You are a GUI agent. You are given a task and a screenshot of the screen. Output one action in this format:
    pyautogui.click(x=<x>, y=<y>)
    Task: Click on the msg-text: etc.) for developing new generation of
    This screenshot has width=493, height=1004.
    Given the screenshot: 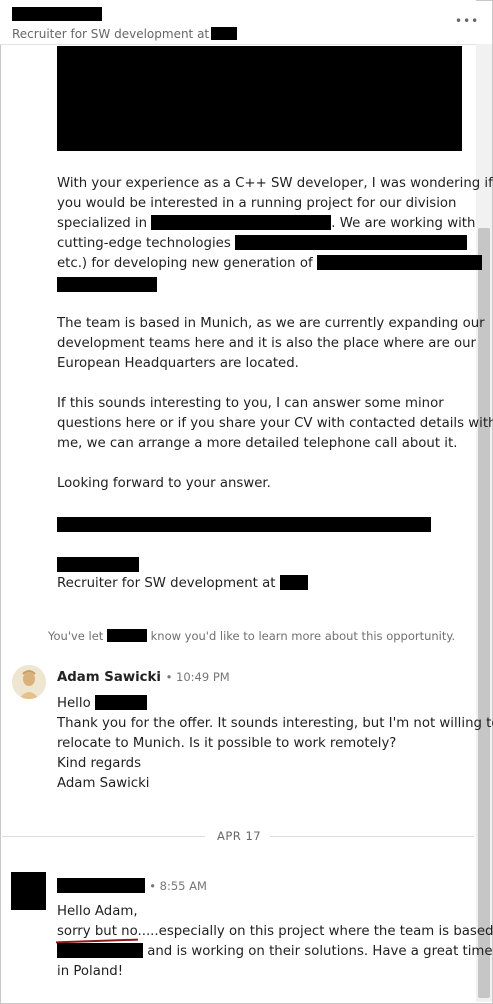 What is the action you would take?
    pyautogui.click(x=185, y=263)
    